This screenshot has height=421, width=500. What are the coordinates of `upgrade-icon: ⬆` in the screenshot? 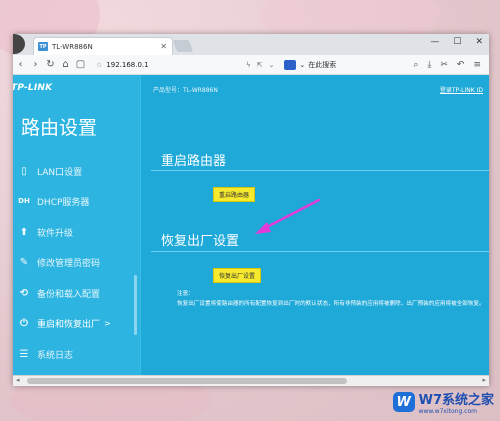 It's located at (24, 232).